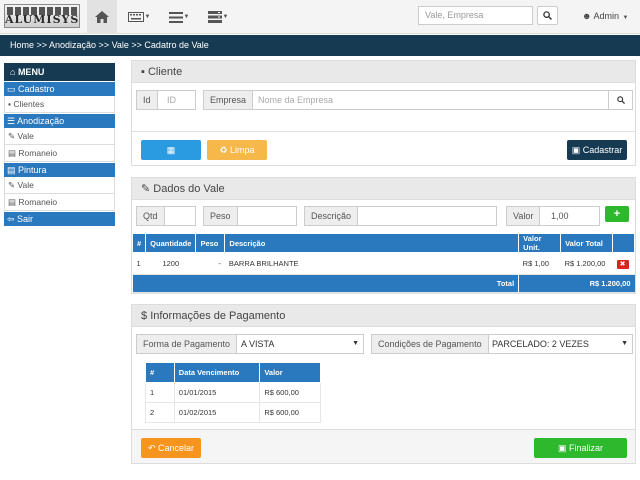  What do you see at coordinates (189, 189) in the screenshot?
I see `dados-vale-title: Dados do Vale` at bounding box center [189, 189].